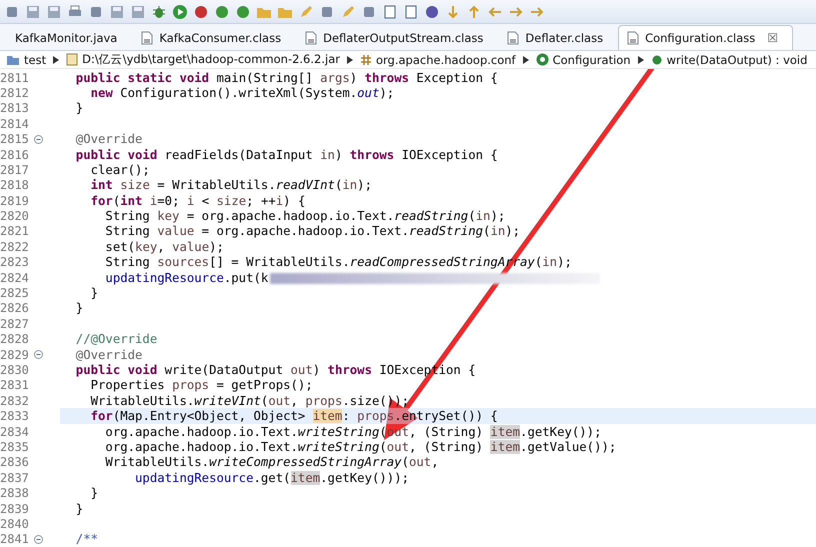  I want to click on line-number: 2818, so click(15, 185).